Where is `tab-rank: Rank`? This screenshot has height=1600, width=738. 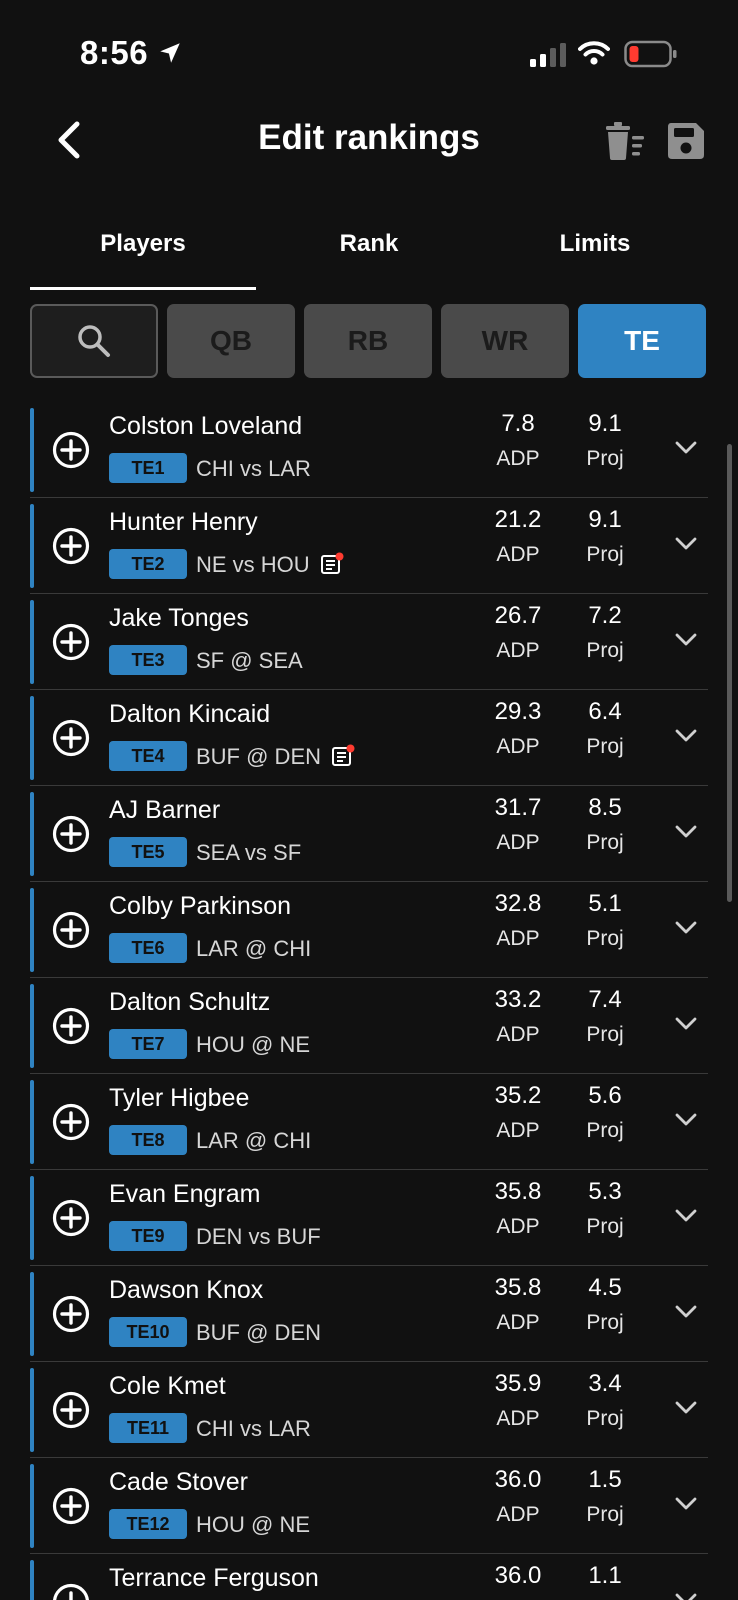
tab-rank: Rank is located at coordinates (369, 250).